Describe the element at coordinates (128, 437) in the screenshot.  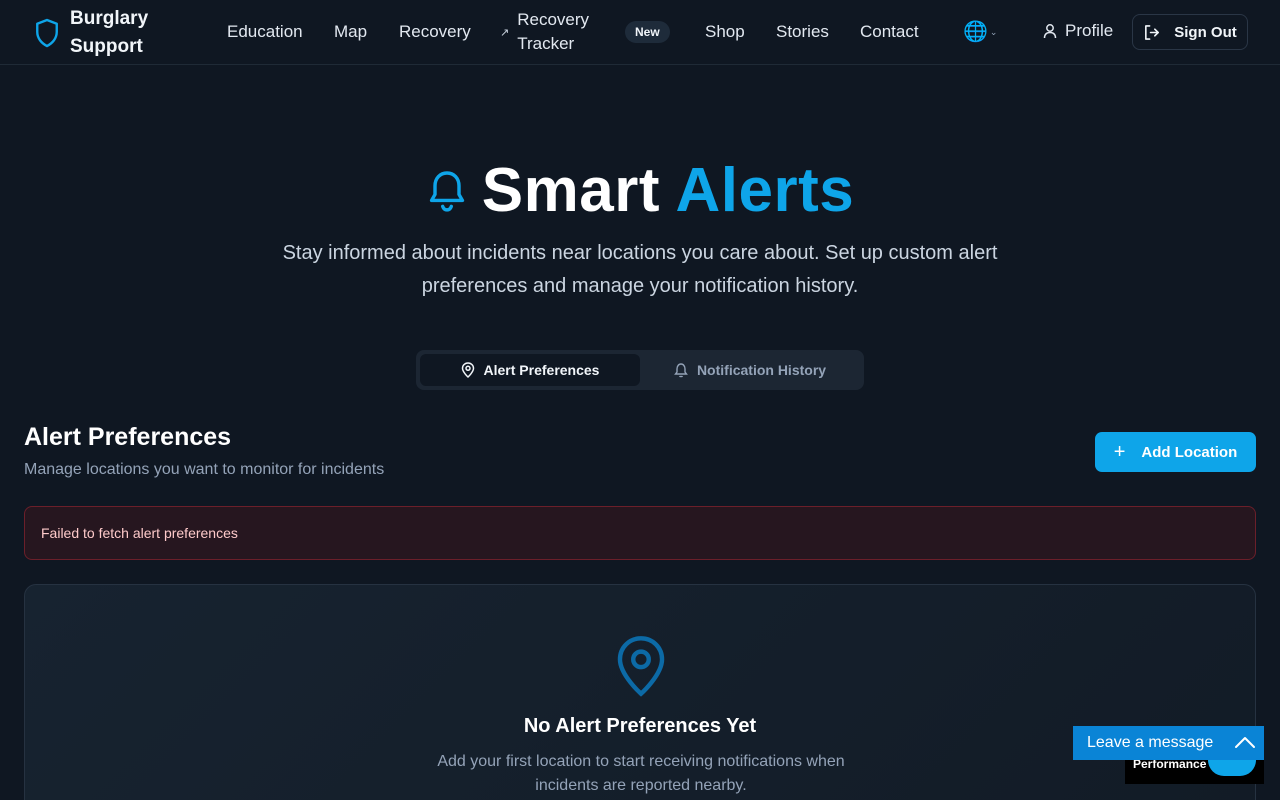
I see `section-title: Alert Preferences` at that location.